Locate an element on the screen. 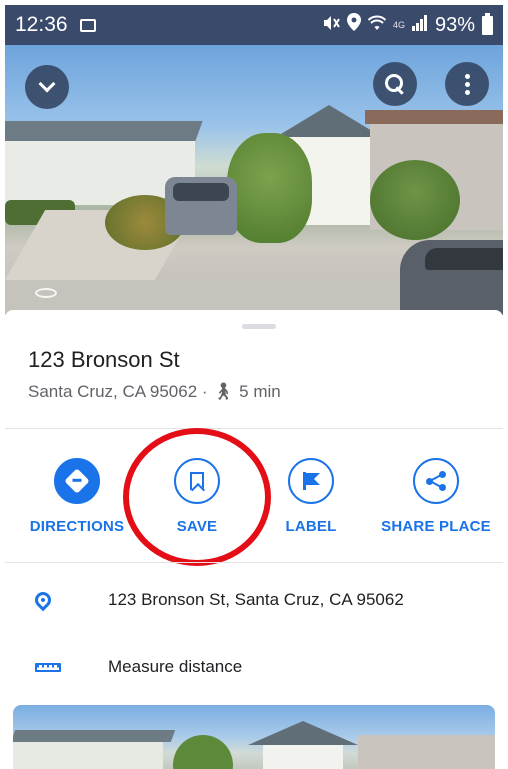  more-options-button is located at coordinates (467, 84).